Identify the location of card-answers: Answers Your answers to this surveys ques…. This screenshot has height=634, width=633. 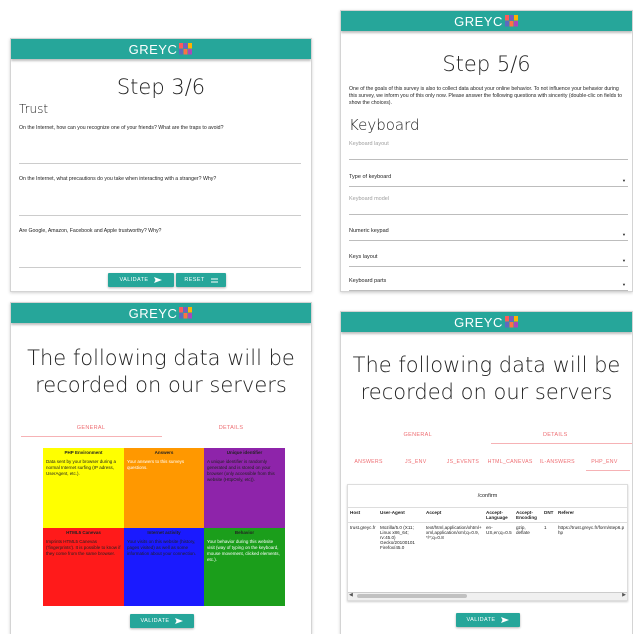
(164, 488).